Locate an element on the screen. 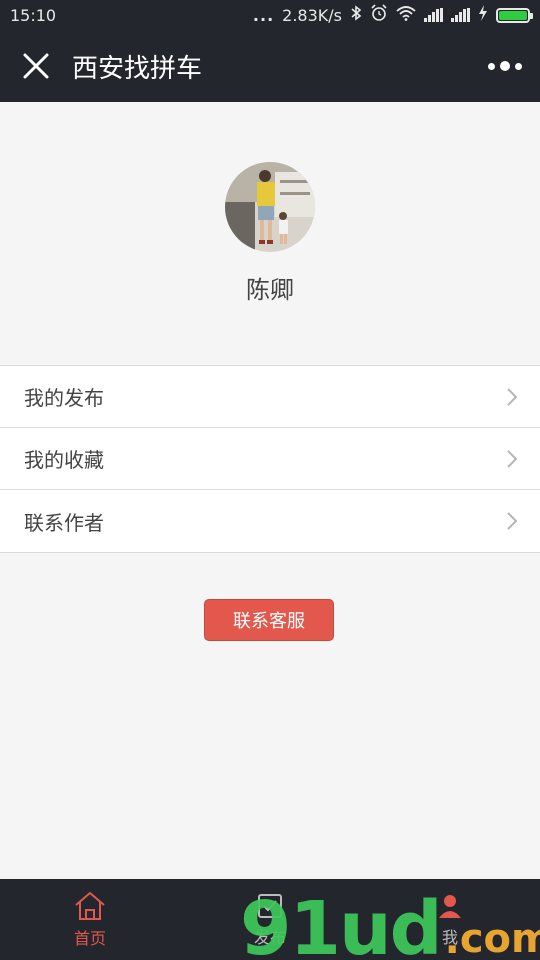  status-indicators: ... 2.83K/s is located at coordinates (392, 15).